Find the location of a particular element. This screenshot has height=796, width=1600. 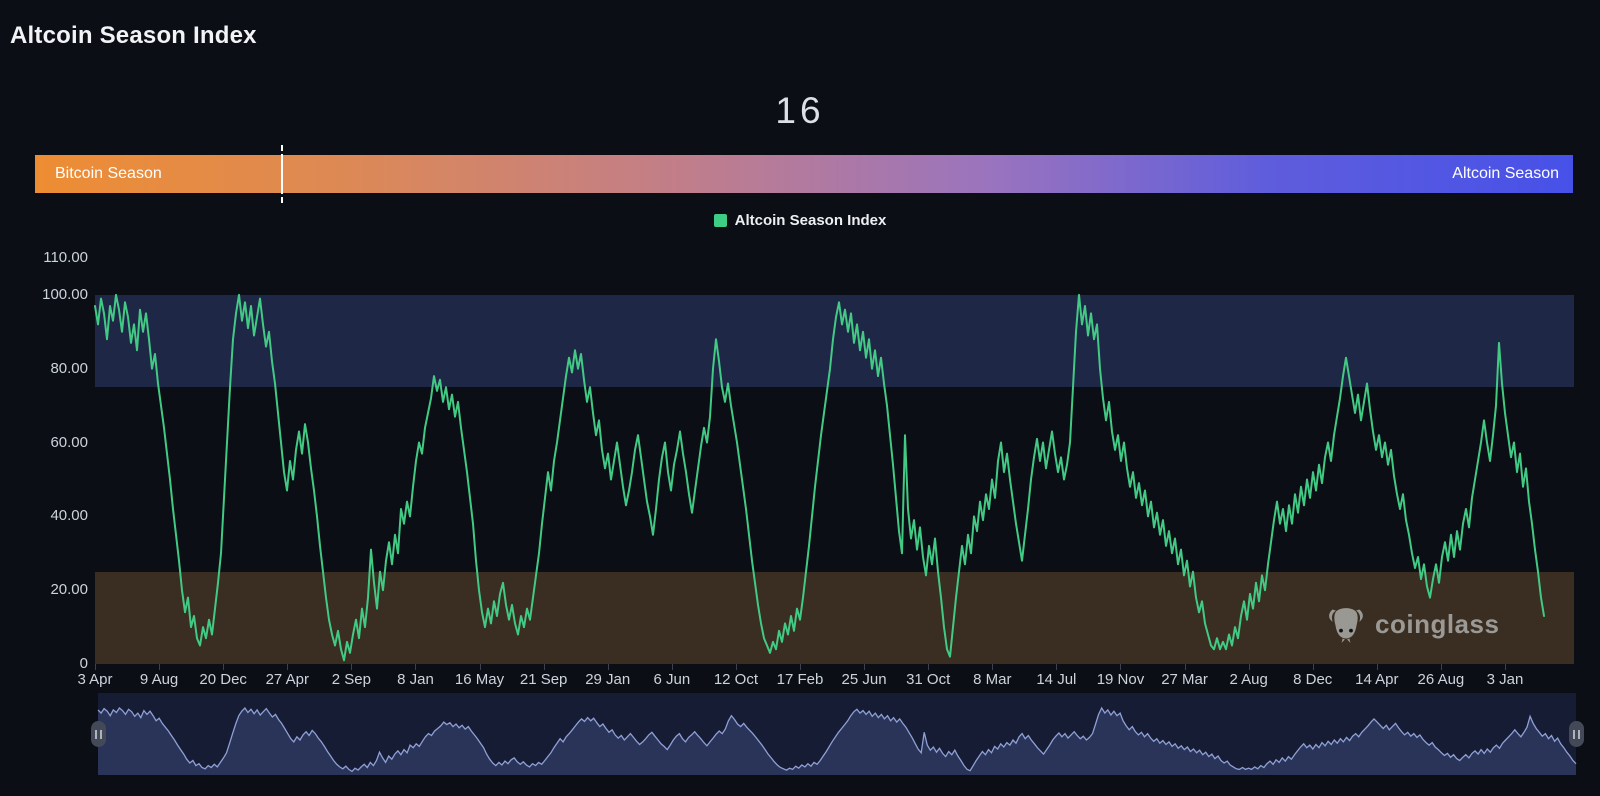

watermark-text: coinglass is located at coordinates (1437, 623).